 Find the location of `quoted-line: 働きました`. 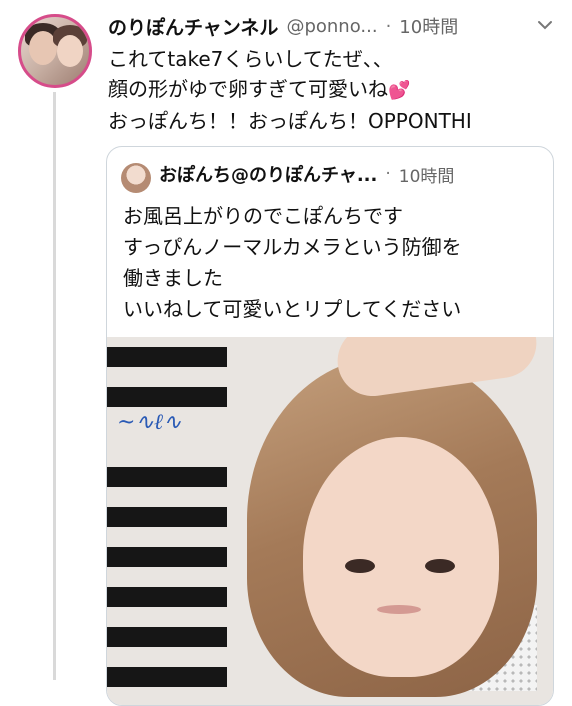

quoted-line: 働きました is located at coordinates (173, 278).